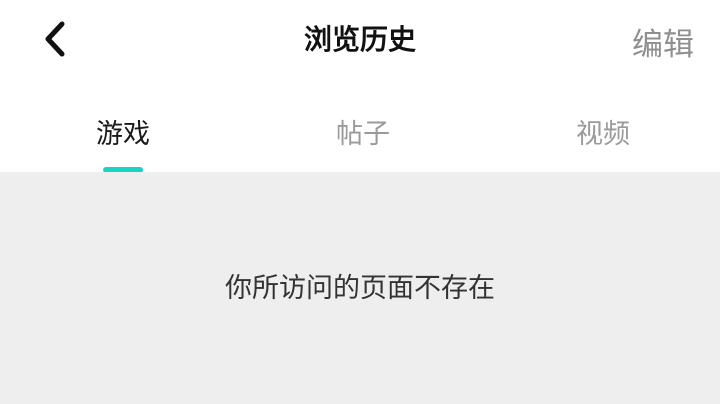 The height and width of the screenshot is (404, 720). I want to click on tab-posts: 帖子, so click(363, 131).